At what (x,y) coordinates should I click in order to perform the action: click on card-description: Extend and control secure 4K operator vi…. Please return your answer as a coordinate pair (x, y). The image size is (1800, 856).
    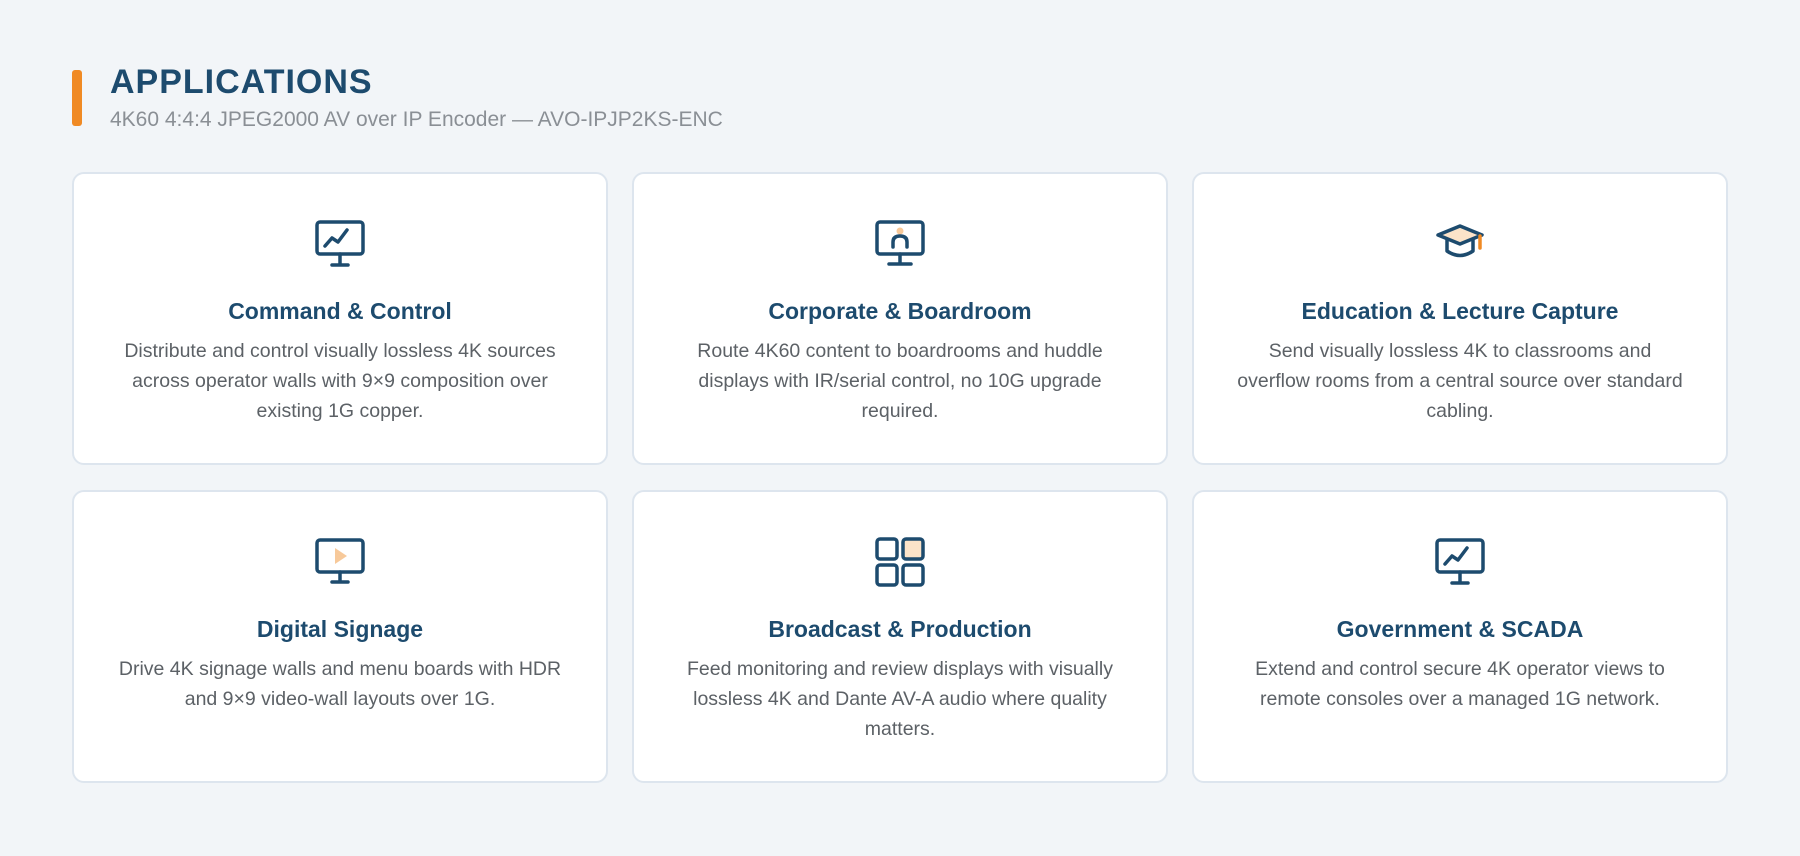
    Looking at the image, I should click on (1460, 684).